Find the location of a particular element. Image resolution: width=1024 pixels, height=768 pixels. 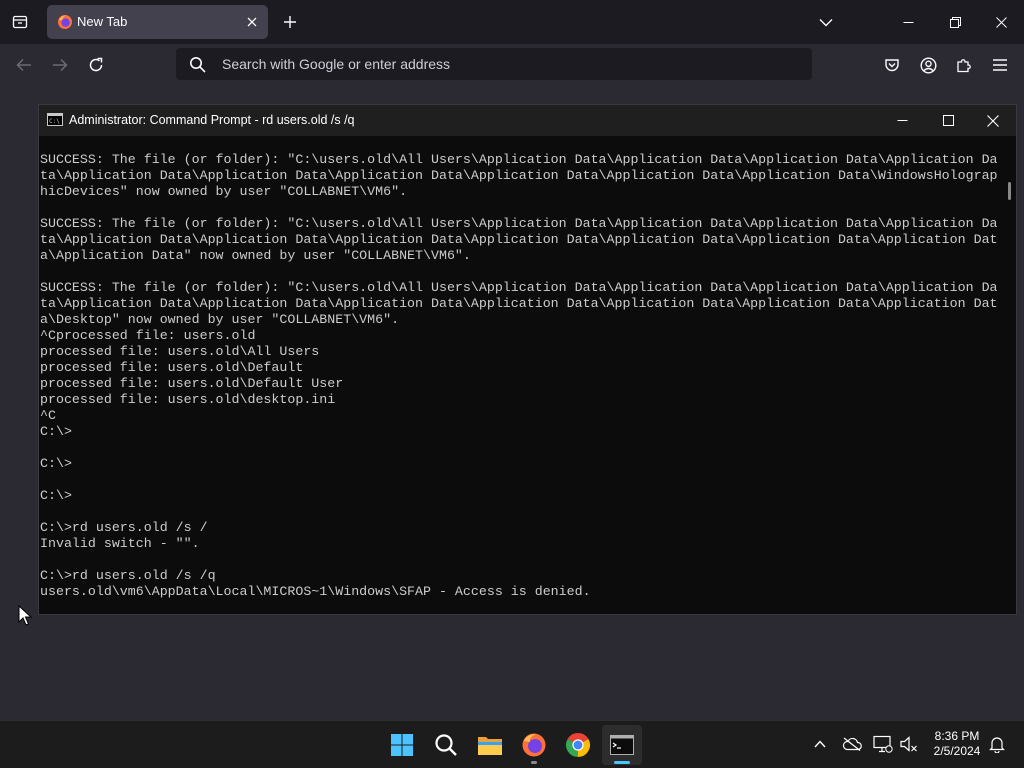

start-button is located at coordinates (402, 745).